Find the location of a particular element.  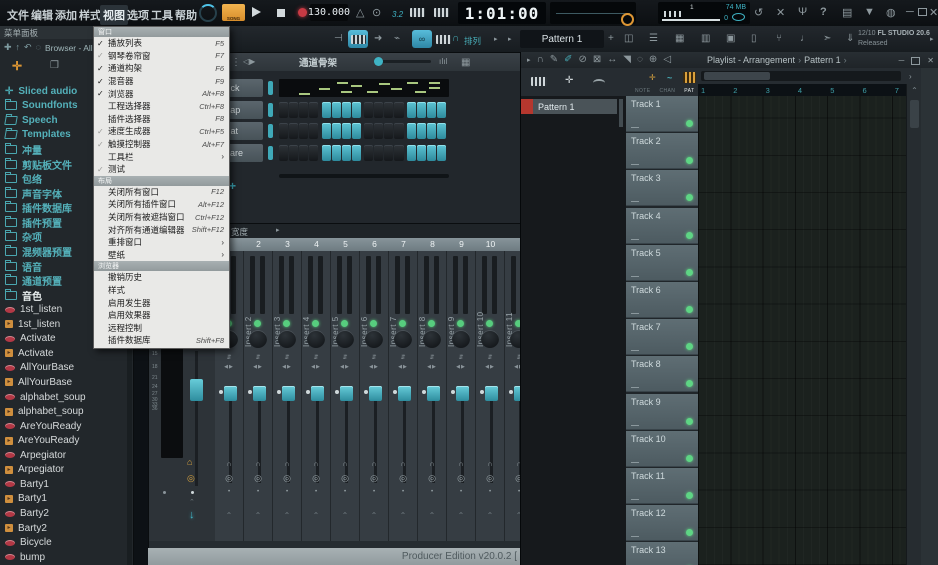

track-header: Track 11 is located at coordinates (662, 486).